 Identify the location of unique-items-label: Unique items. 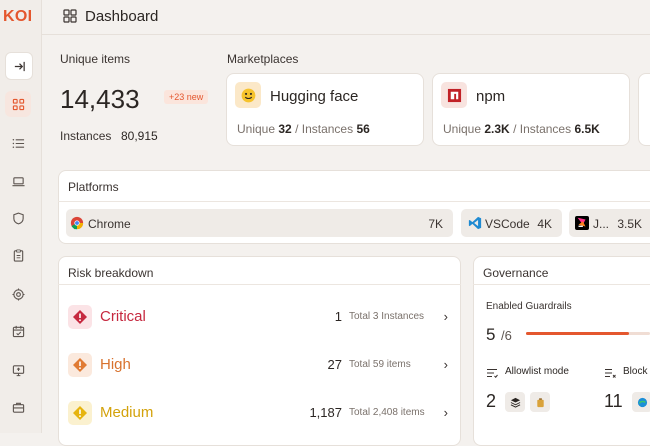
(95, 59).